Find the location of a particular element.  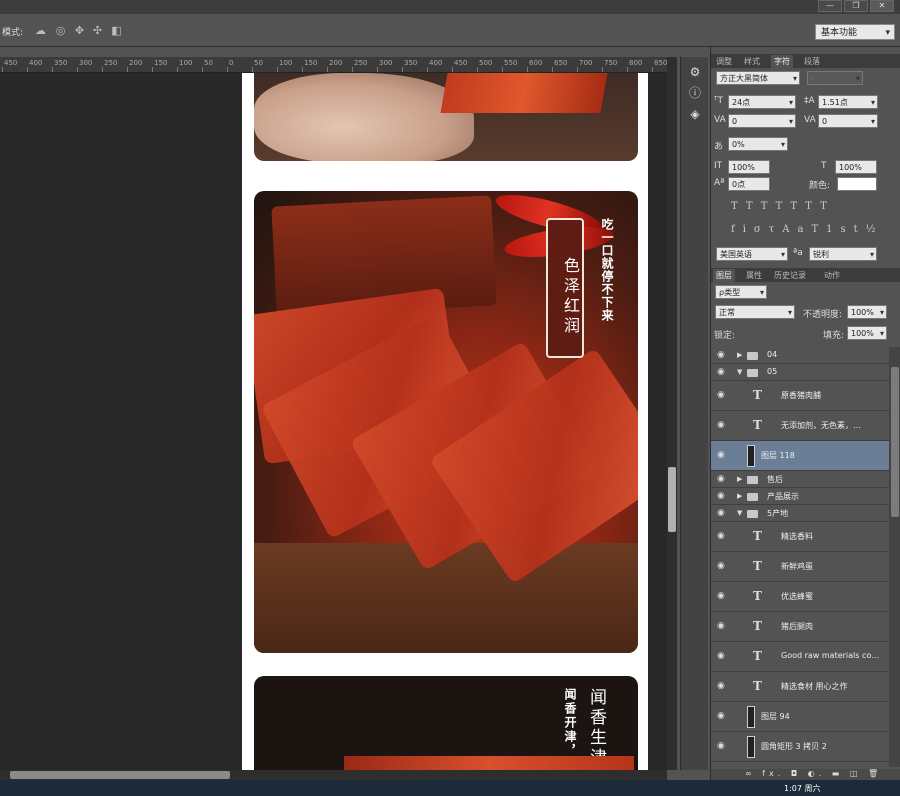

pan-3d-icon: ✥ is located at coordinates (79, 30).